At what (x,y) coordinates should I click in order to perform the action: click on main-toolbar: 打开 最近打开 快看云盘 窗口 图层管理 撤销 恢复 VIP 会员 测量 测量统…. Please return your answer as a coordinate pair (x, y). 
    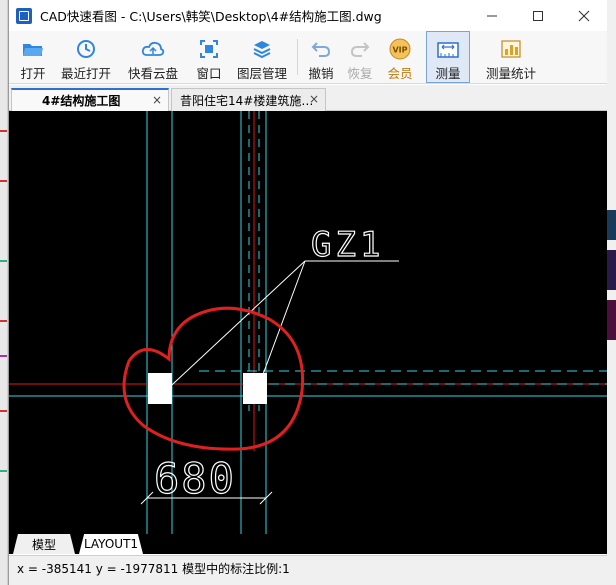
    Looking at the image, I should click on (308, 57).